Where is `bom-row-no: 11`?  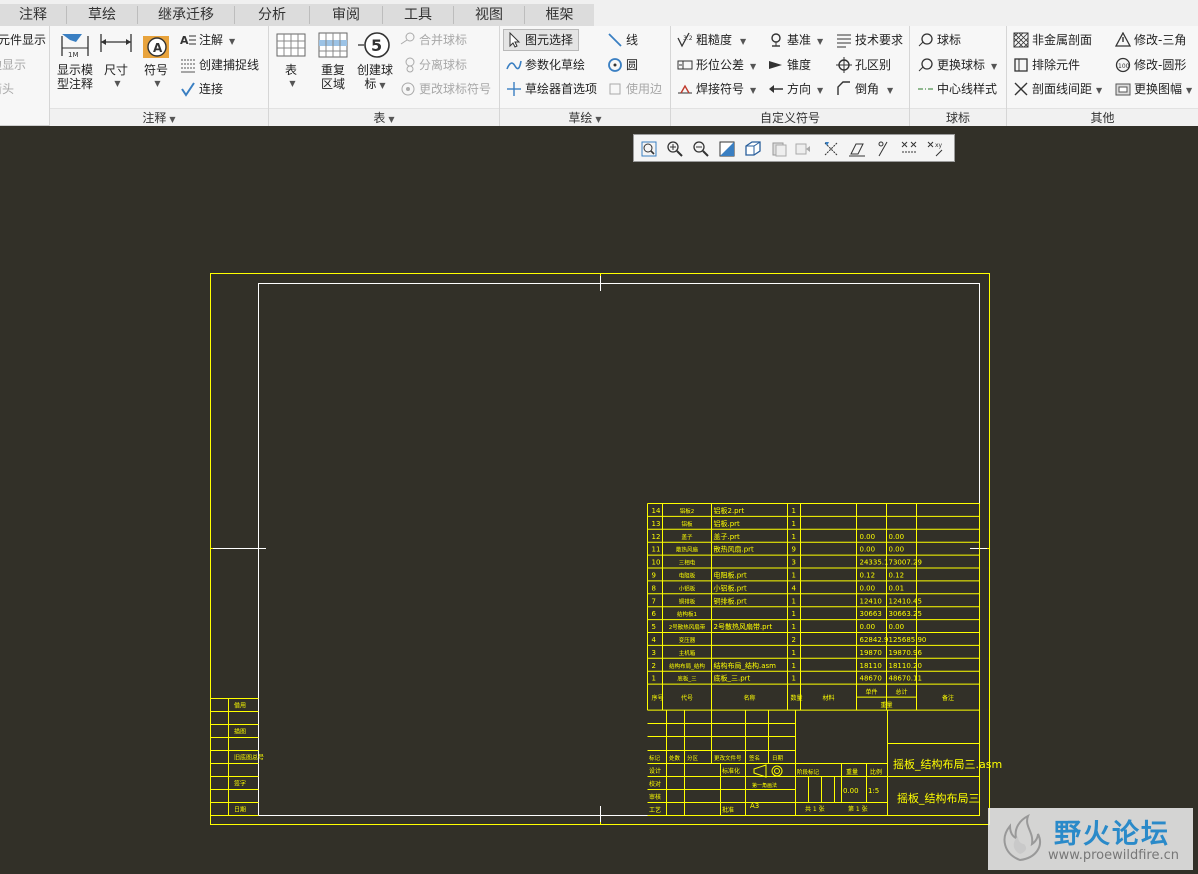 bom-row-no: 11 is located at coordinates (656, 550).